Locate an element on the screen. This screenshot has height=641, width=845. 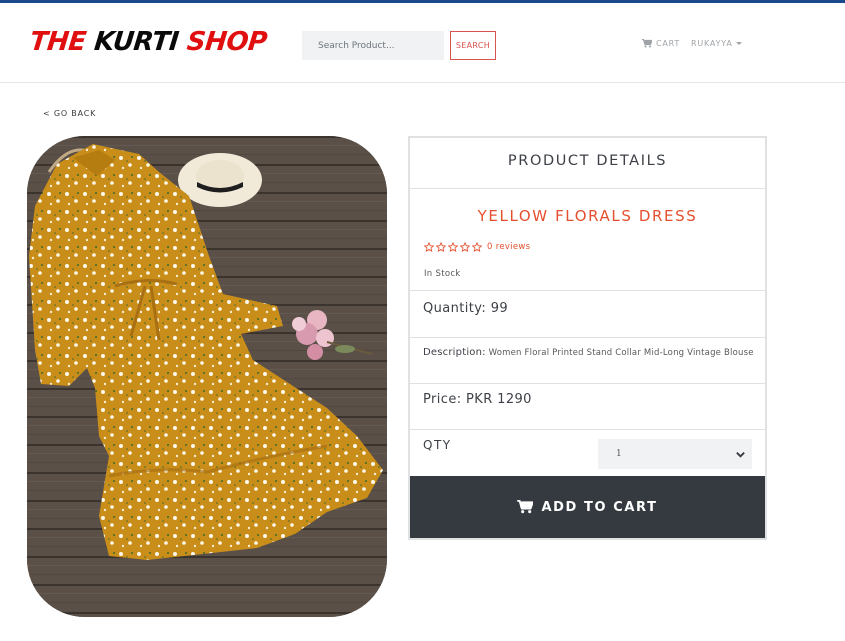
search-input is located at coordinates (373, 45).